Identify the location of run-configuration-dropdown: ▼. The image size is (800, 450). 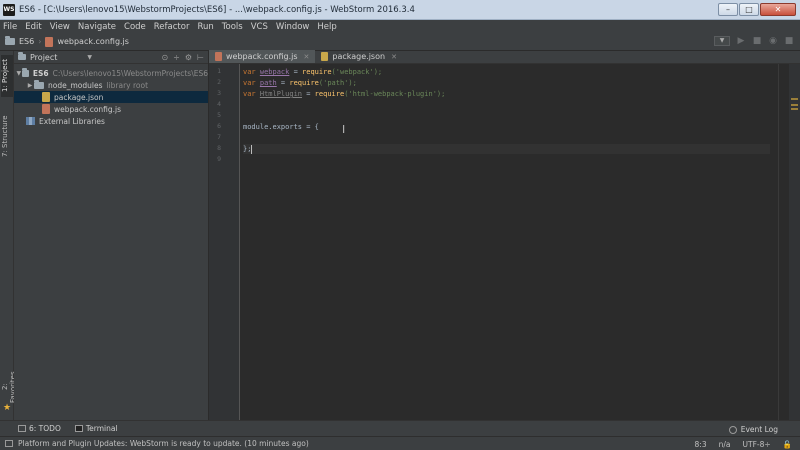
(722, 41).